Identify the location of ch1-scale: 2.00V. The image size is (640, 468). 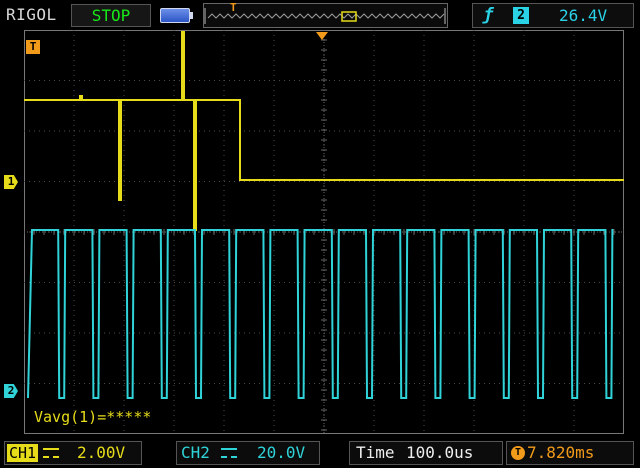
(101, 452).